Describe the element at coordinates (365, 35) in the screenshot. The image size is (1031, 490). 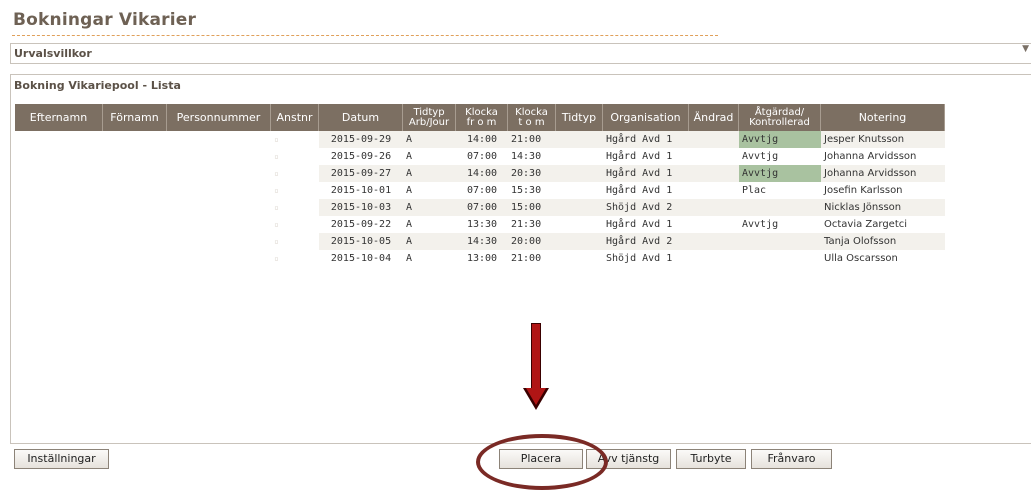
I see `title-divider` at that location.